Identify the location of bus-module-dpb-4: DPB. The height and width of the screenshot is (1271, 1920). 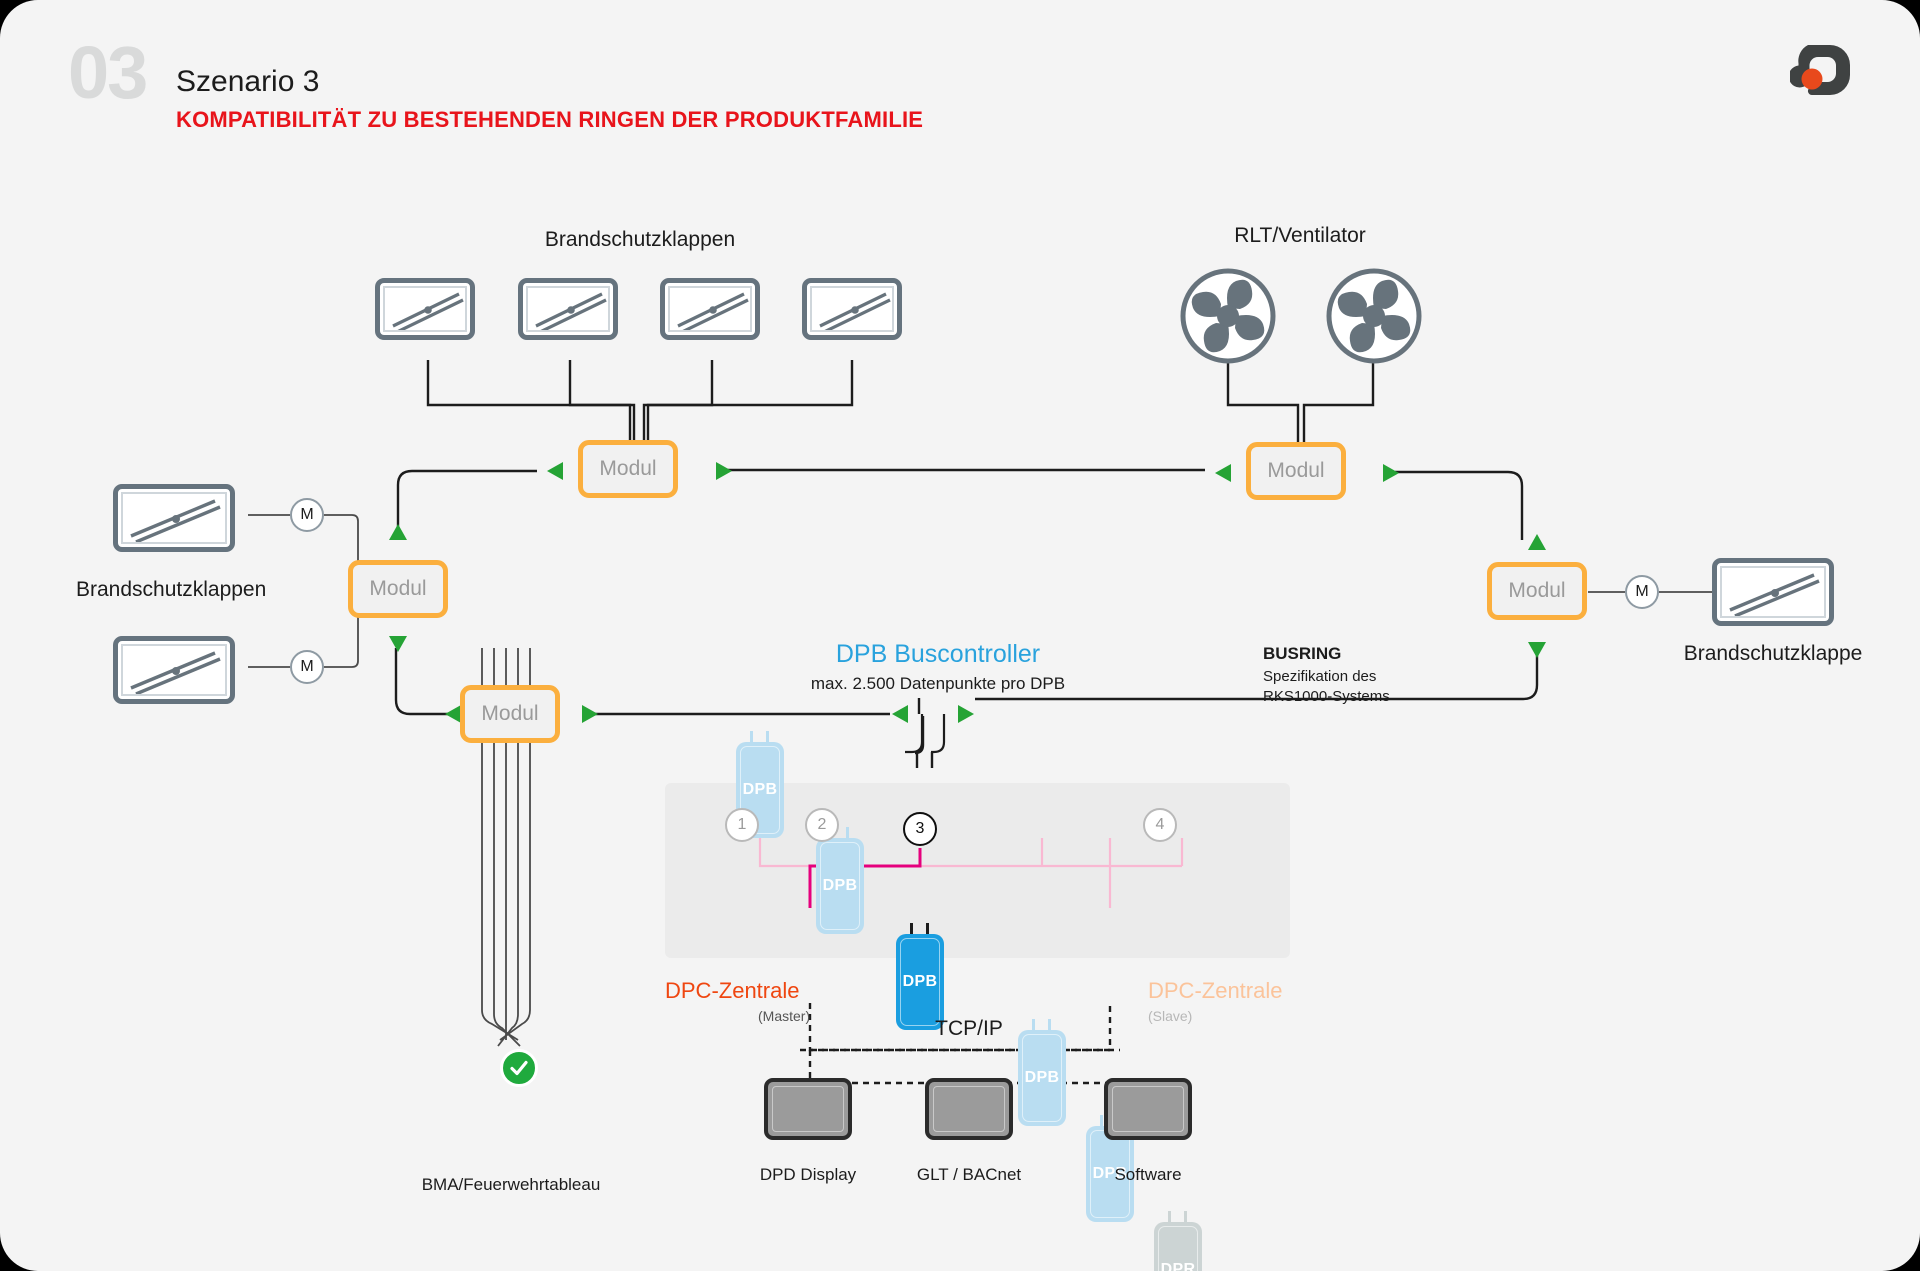
(1042, 1072).